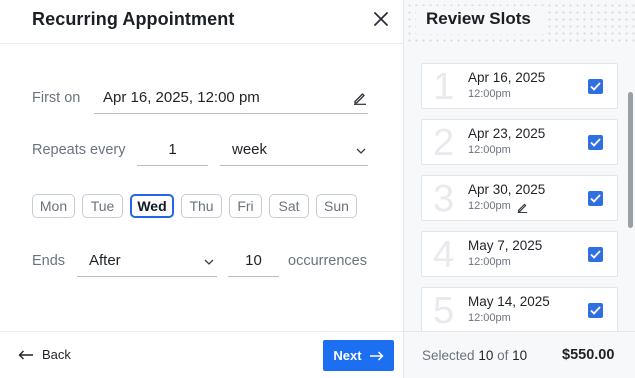 This screenshot has width=635, height=378. What do you see at coordinates (519, 142) in the screenshot?
I see `slot-card: 2 Apr 23, 2025 12:00pm` at bounding box center [519, 142].